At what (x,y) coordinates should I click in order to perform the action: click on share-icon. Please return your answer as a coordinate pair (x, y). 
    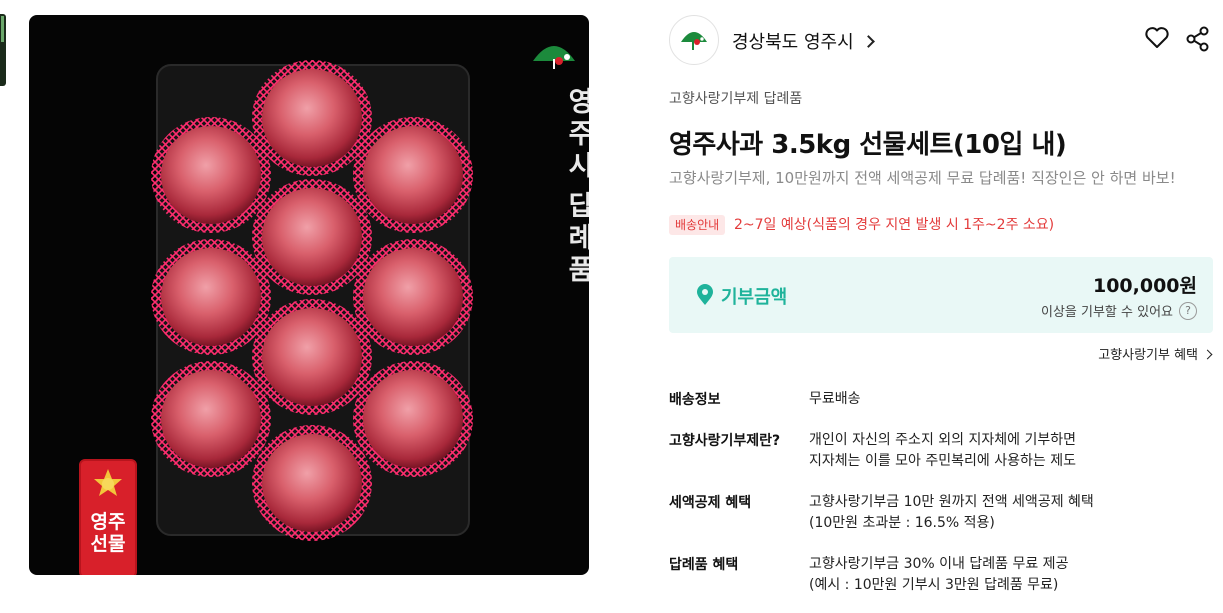
    Looking at the image, I should click on (1198, 39).